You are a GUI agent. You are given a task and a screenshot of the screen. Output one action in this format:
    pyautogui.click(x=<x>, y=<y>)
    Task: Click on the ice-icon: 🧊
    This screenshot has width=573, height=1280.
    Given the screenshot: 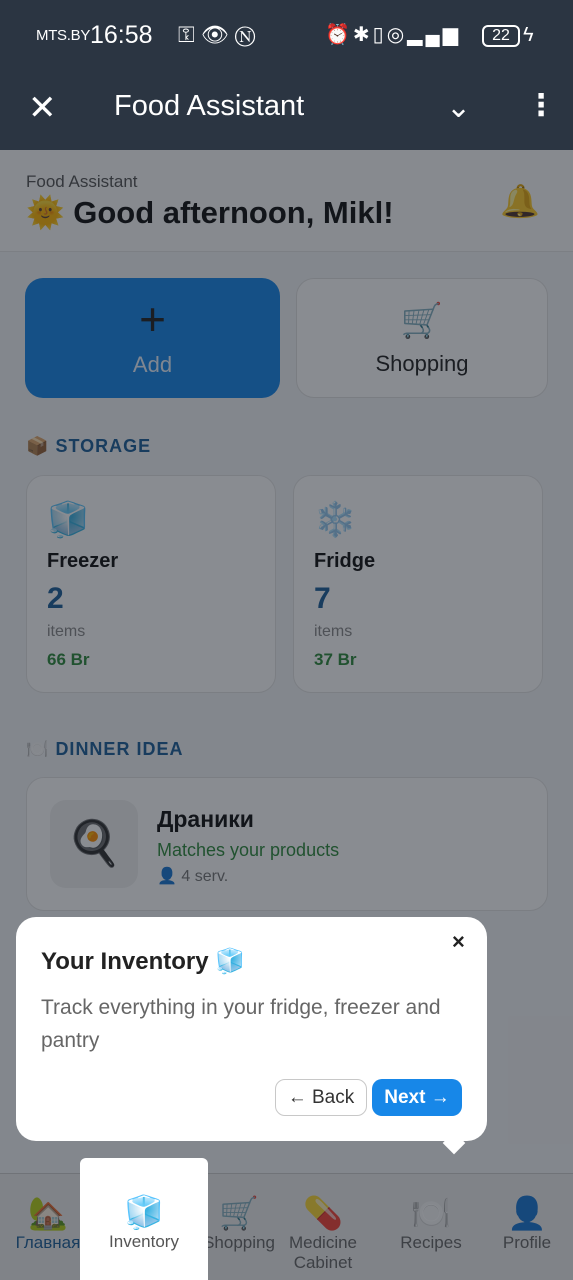 What is the action you would take?
    pyautogui.click(x=144, y=1212)
    